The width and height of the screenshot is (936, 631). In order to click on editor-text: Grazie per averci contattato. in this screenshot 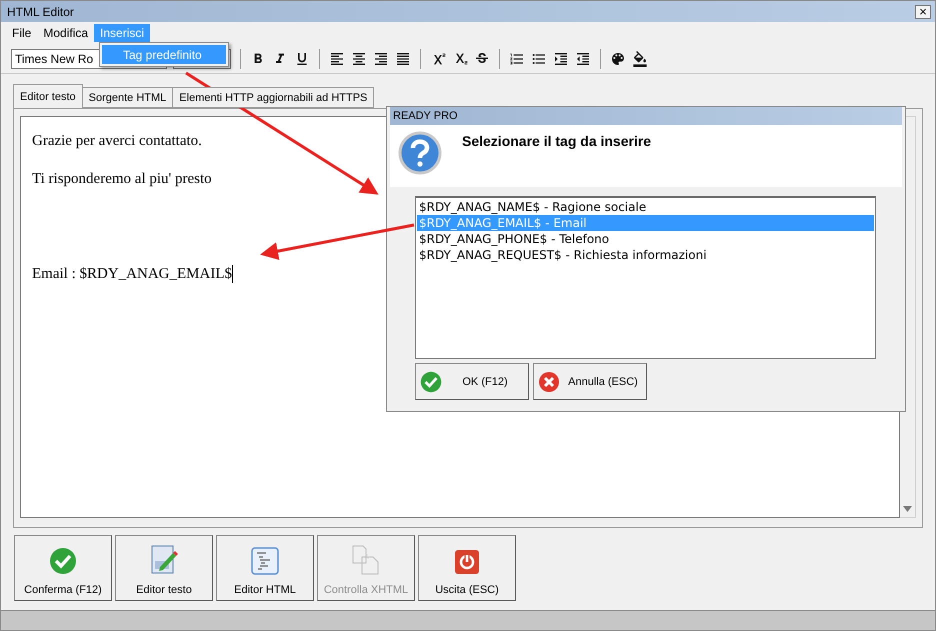, I will do `click(117, 141)`.